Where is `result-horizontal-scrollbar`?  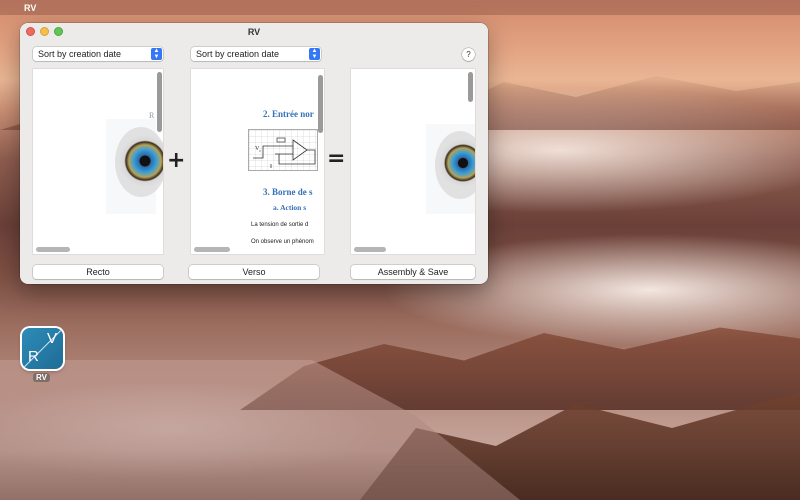 result-horizontal-scrollbar is located at coordinates (370, 249).